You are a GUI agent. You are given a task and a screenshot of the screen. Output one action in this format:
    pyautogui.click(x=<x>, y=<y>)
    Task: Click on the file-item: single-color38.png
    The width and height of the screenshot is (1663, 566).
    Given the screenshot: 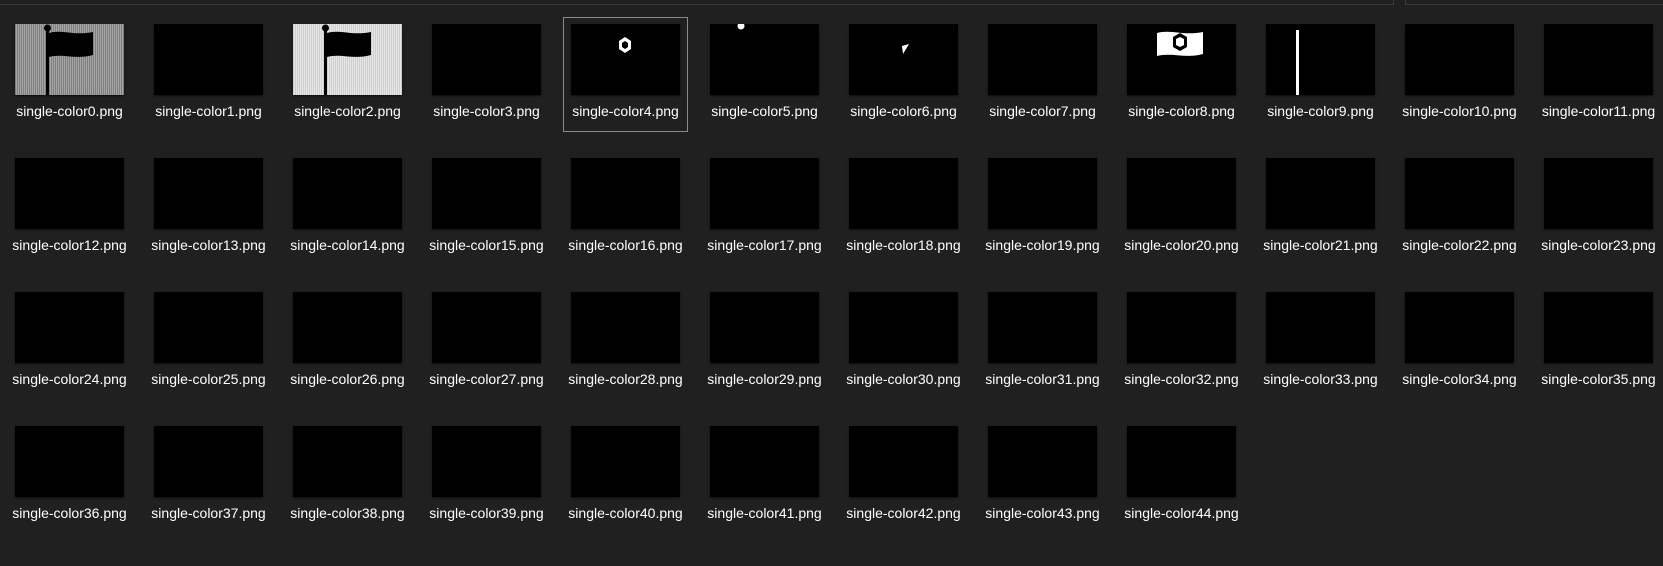 What is the action you would take?
    pyautogui.click(x=347, y=476)
    